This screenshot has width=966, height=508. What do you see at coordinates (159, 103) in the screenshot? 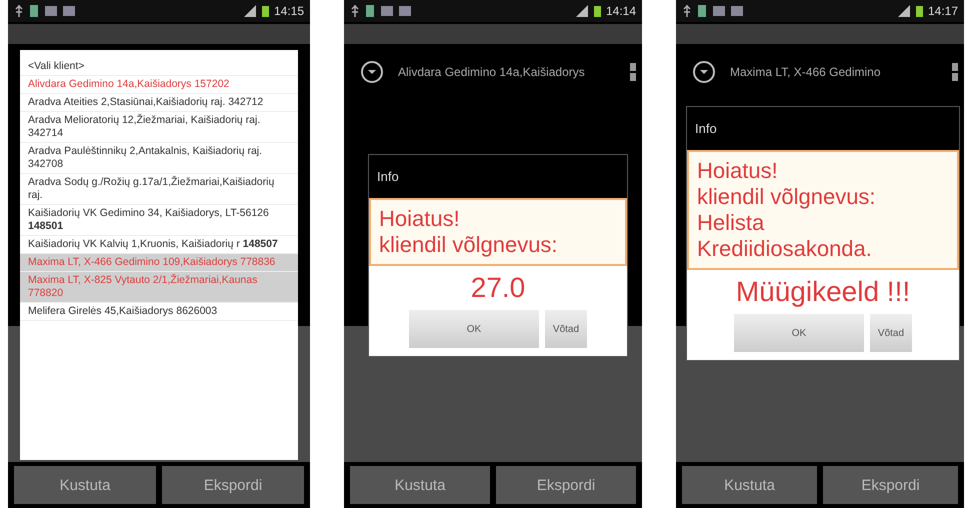
I see `client-item: Aradva Ateities 2,Stasiūnai,Kaišiadorių raj. 342712` at bounding box center [159, 103].